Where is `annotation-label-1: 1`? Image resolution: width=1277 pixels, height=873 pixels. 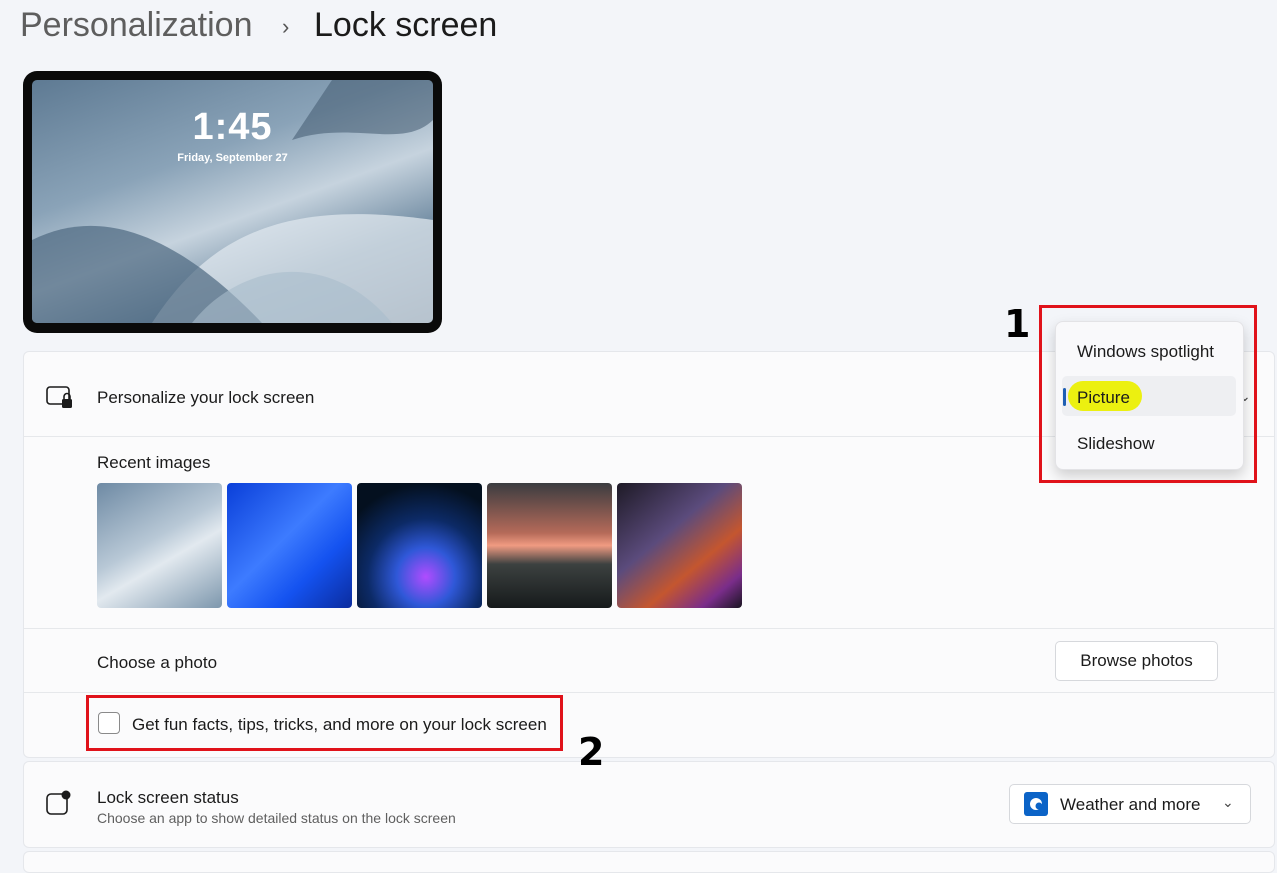 annotation-label-1: 1 is located at coordinates (1017, 324).